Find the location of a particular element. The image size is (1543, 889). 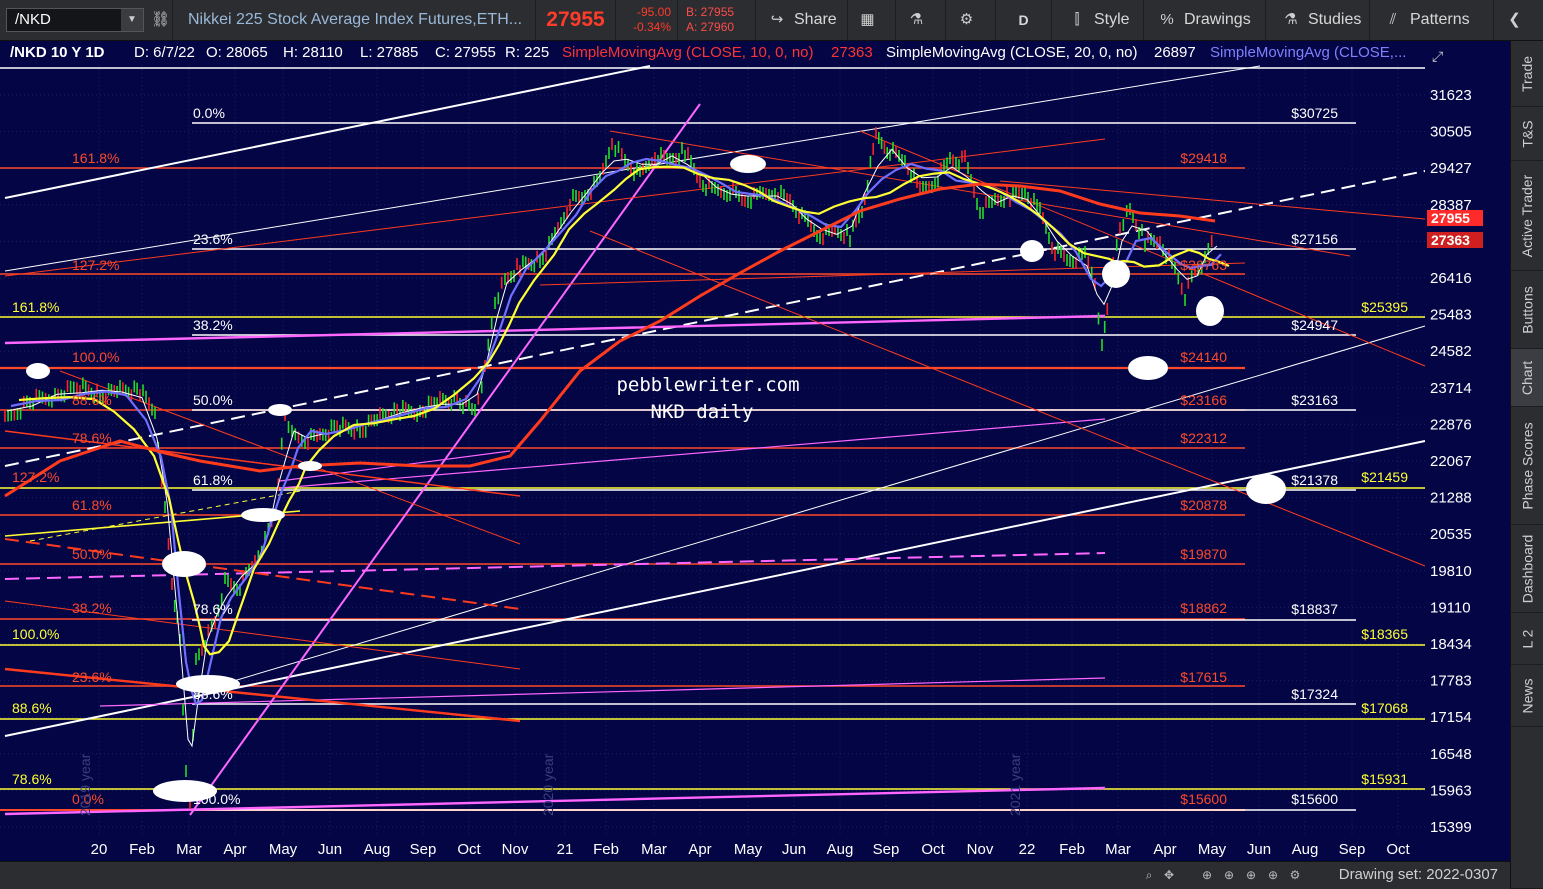

sidebar-tab-trade: Trade is located at coordinates (1527, 74).